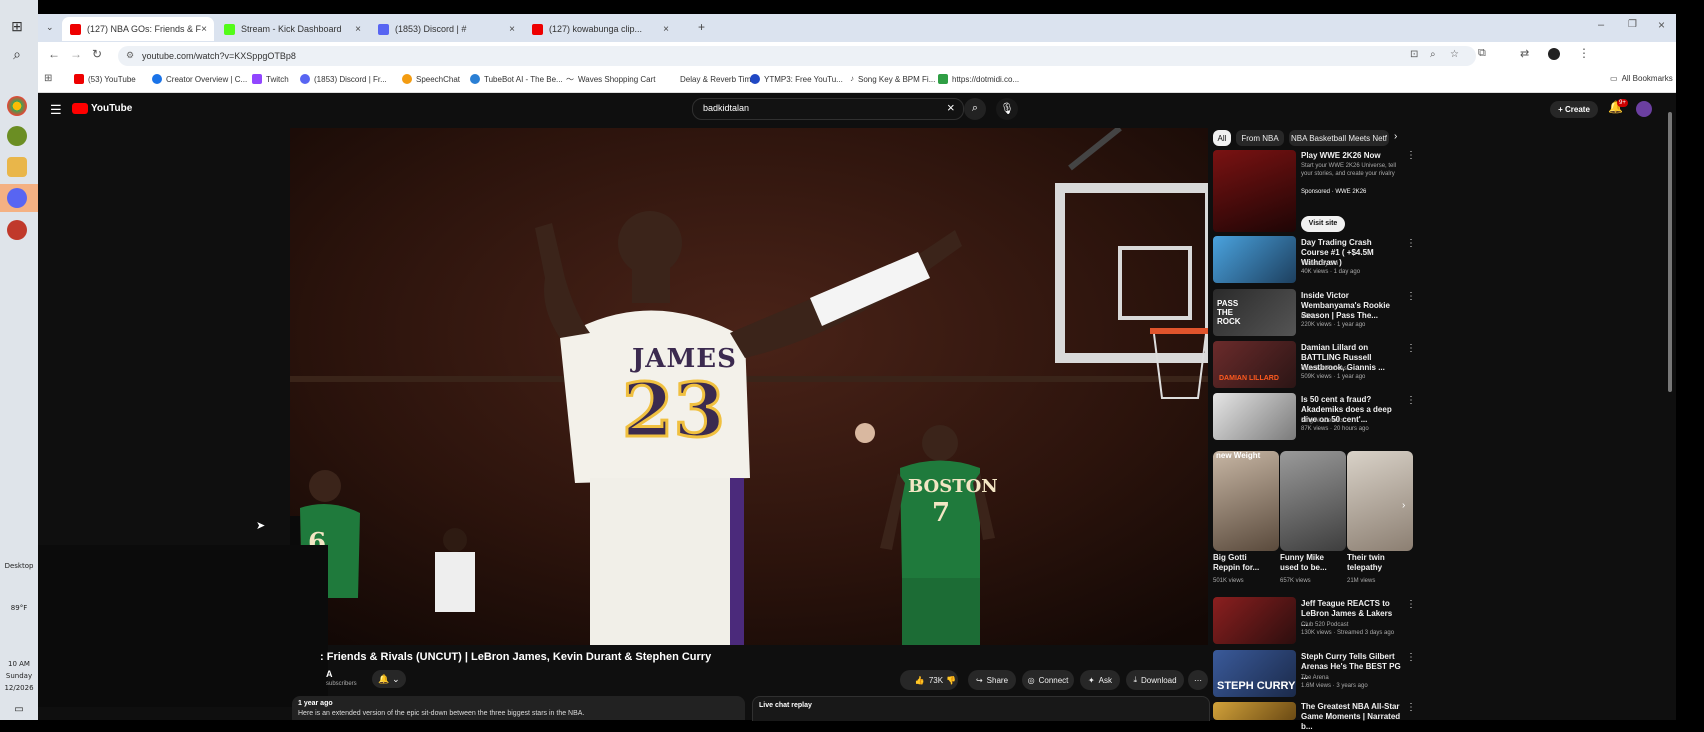  Describe the element at coordinates (951, 680) in the screenshot. I see `dislike-button: 👎` at that location.